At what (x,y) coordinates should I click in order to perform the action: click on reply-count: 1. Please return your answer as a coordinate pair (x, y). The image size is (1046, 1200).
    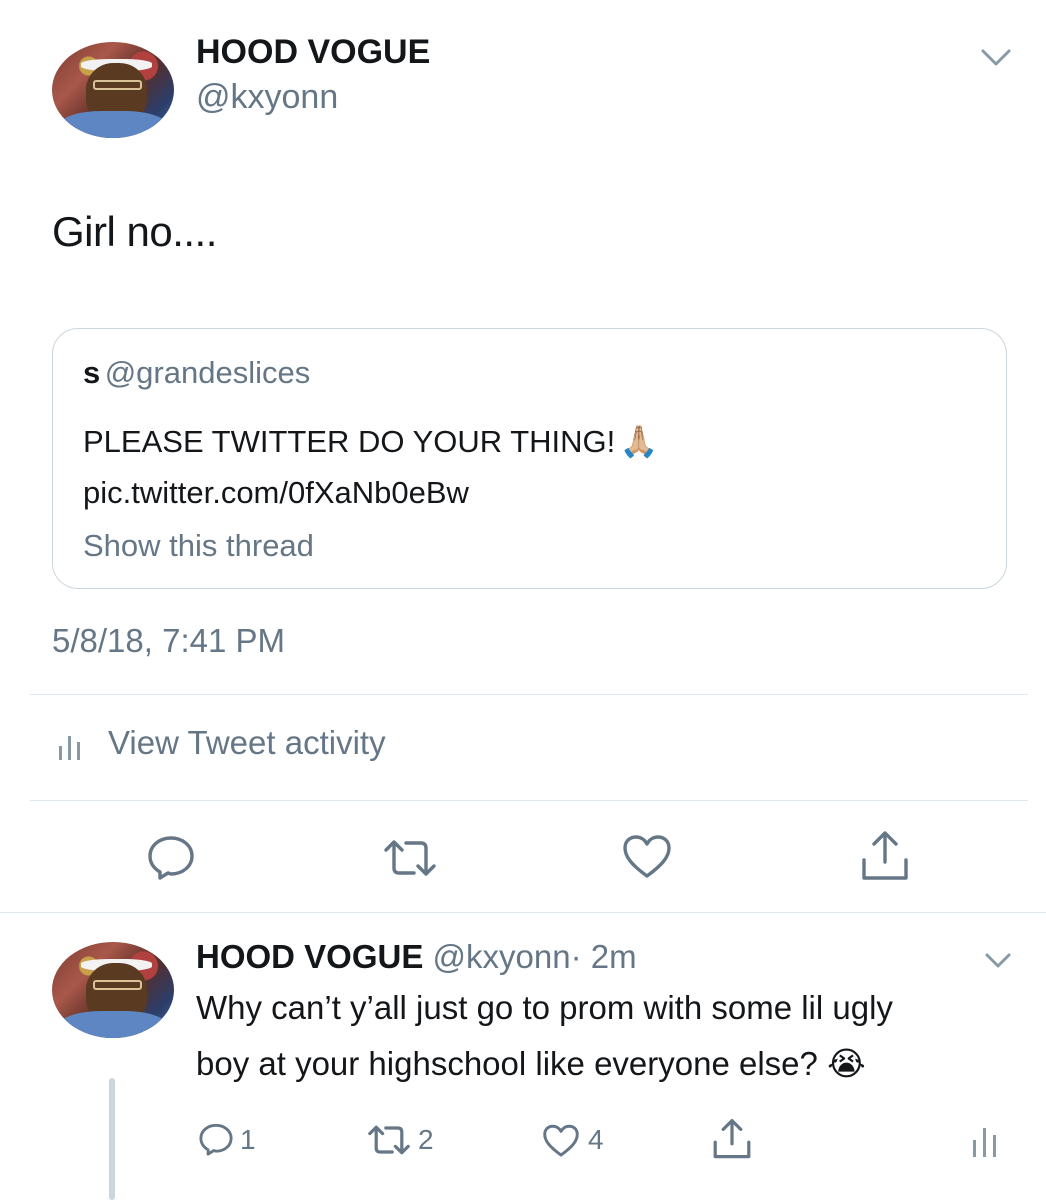
    Looking at the image, I should click on (248, 1139).